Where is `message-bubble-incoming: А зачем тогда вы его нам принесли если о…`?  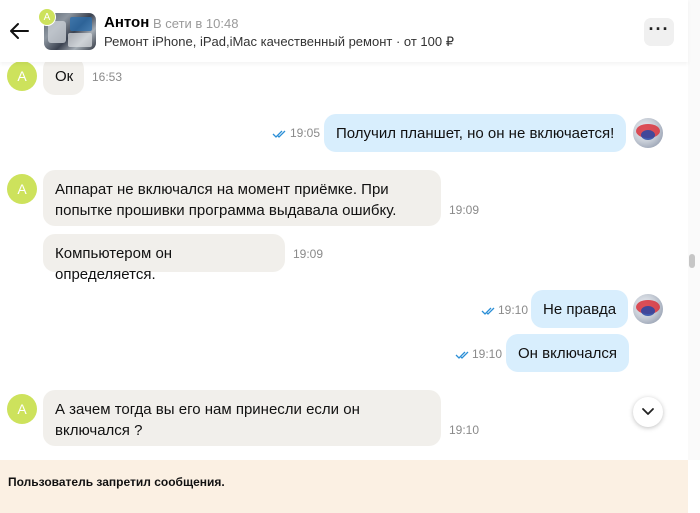
message-bubble-incoming: А зачем тогда вы его нам принесли если о… is located at coordinates (242, 418).